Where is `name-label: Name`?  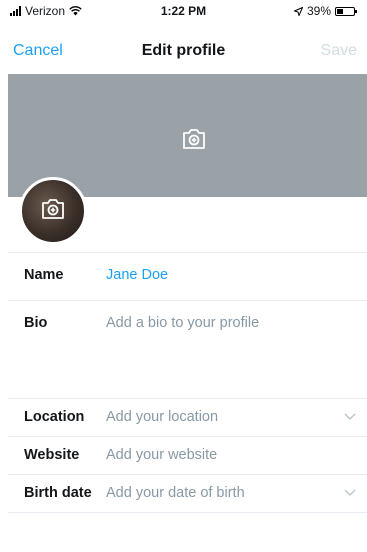 name-label: Name is located at coordinates (44, 275).